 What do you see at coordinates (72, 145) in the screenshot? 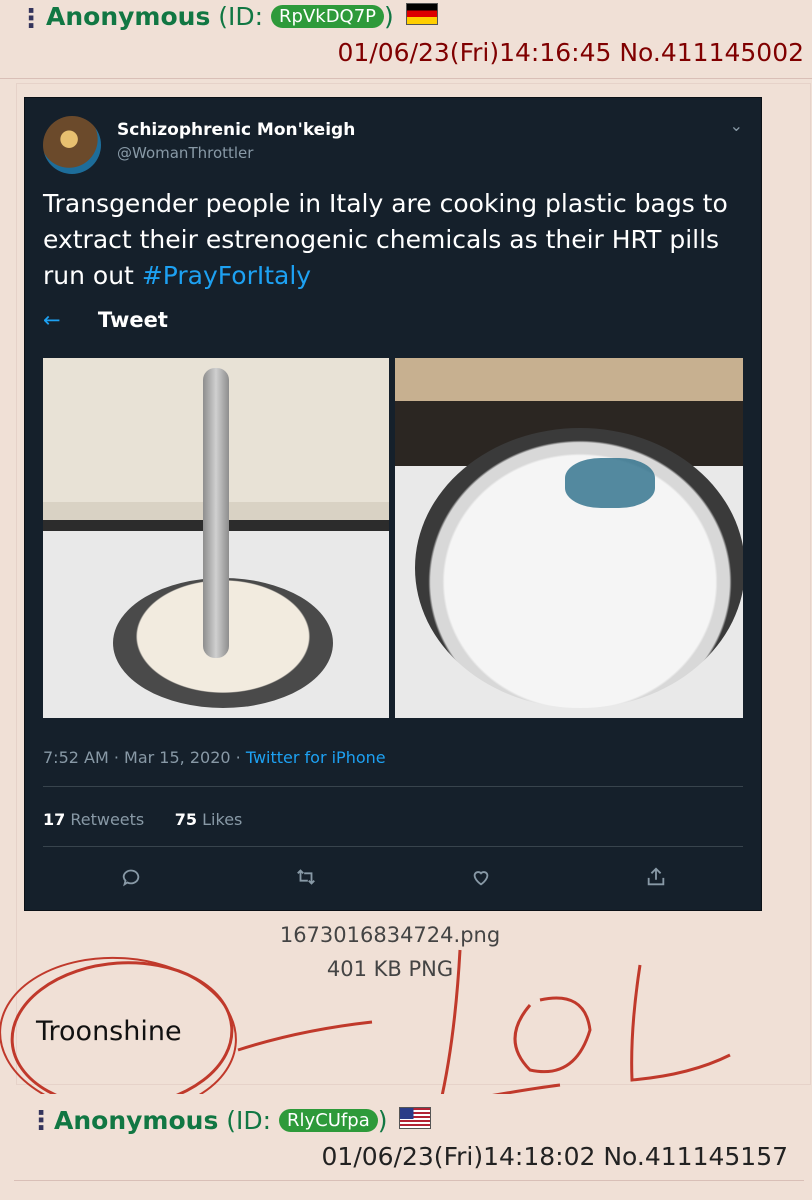
I see `avatar` at bounding box center [72, 145].